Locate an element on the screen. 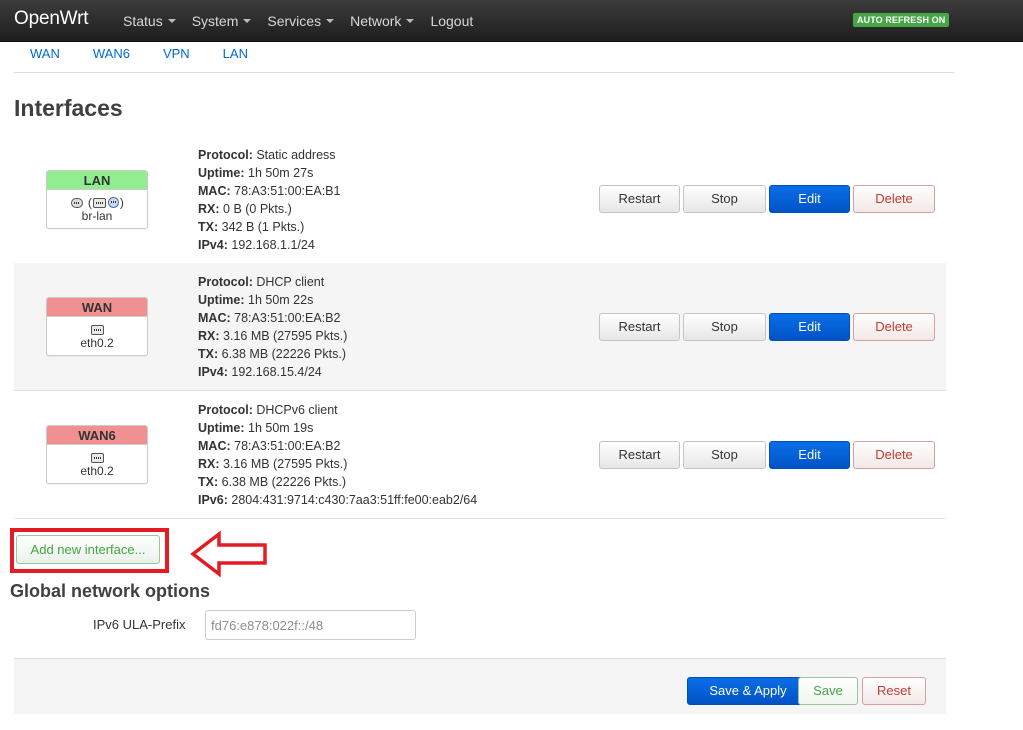 The height and width of the screenshot is (730, 1023). auto-refresh-badge: AUTO REFRESH ON is located at coordinates (901, 20).